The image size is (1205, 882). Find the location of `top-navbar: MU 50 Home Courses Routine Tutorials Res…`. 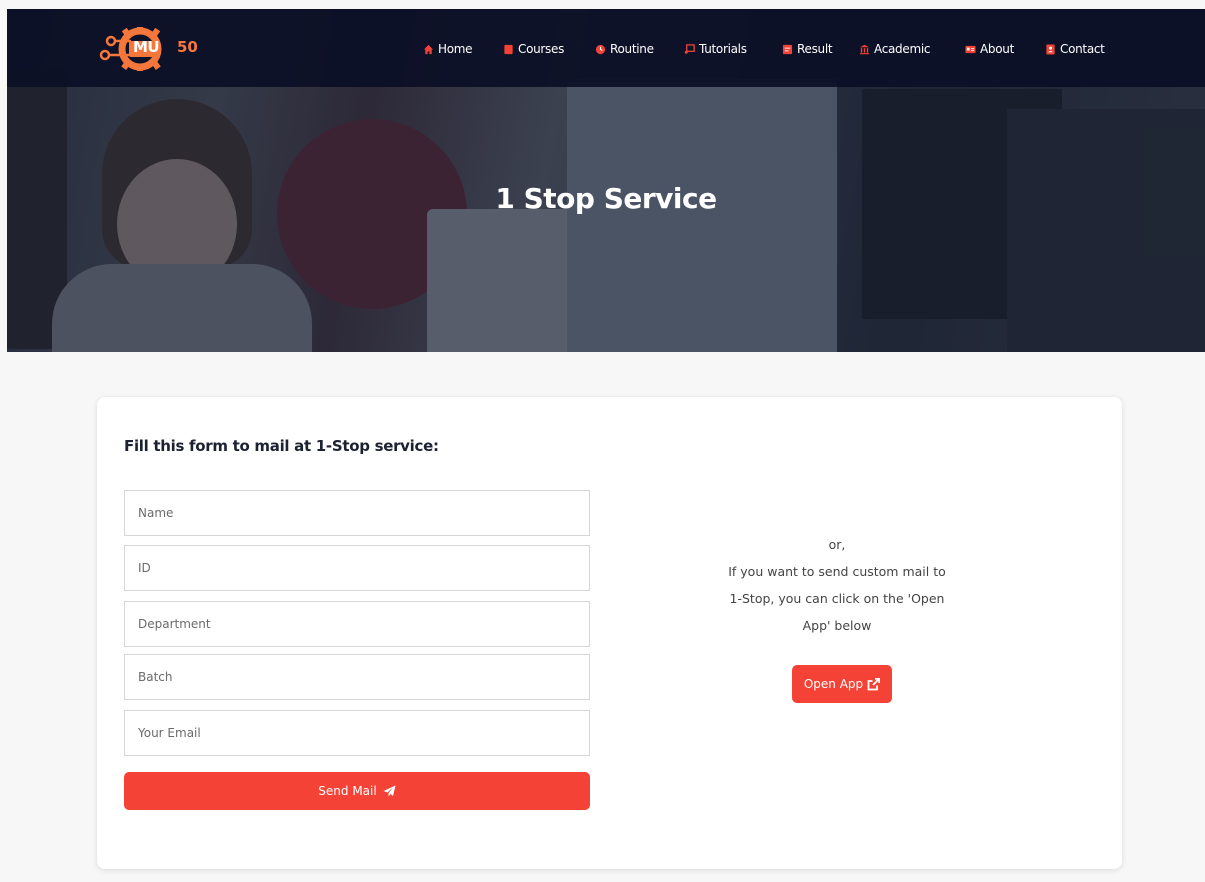

top-navbar: MU 50 Home Courses Routine Tutorials Res… is located at coordinates (606, 48).